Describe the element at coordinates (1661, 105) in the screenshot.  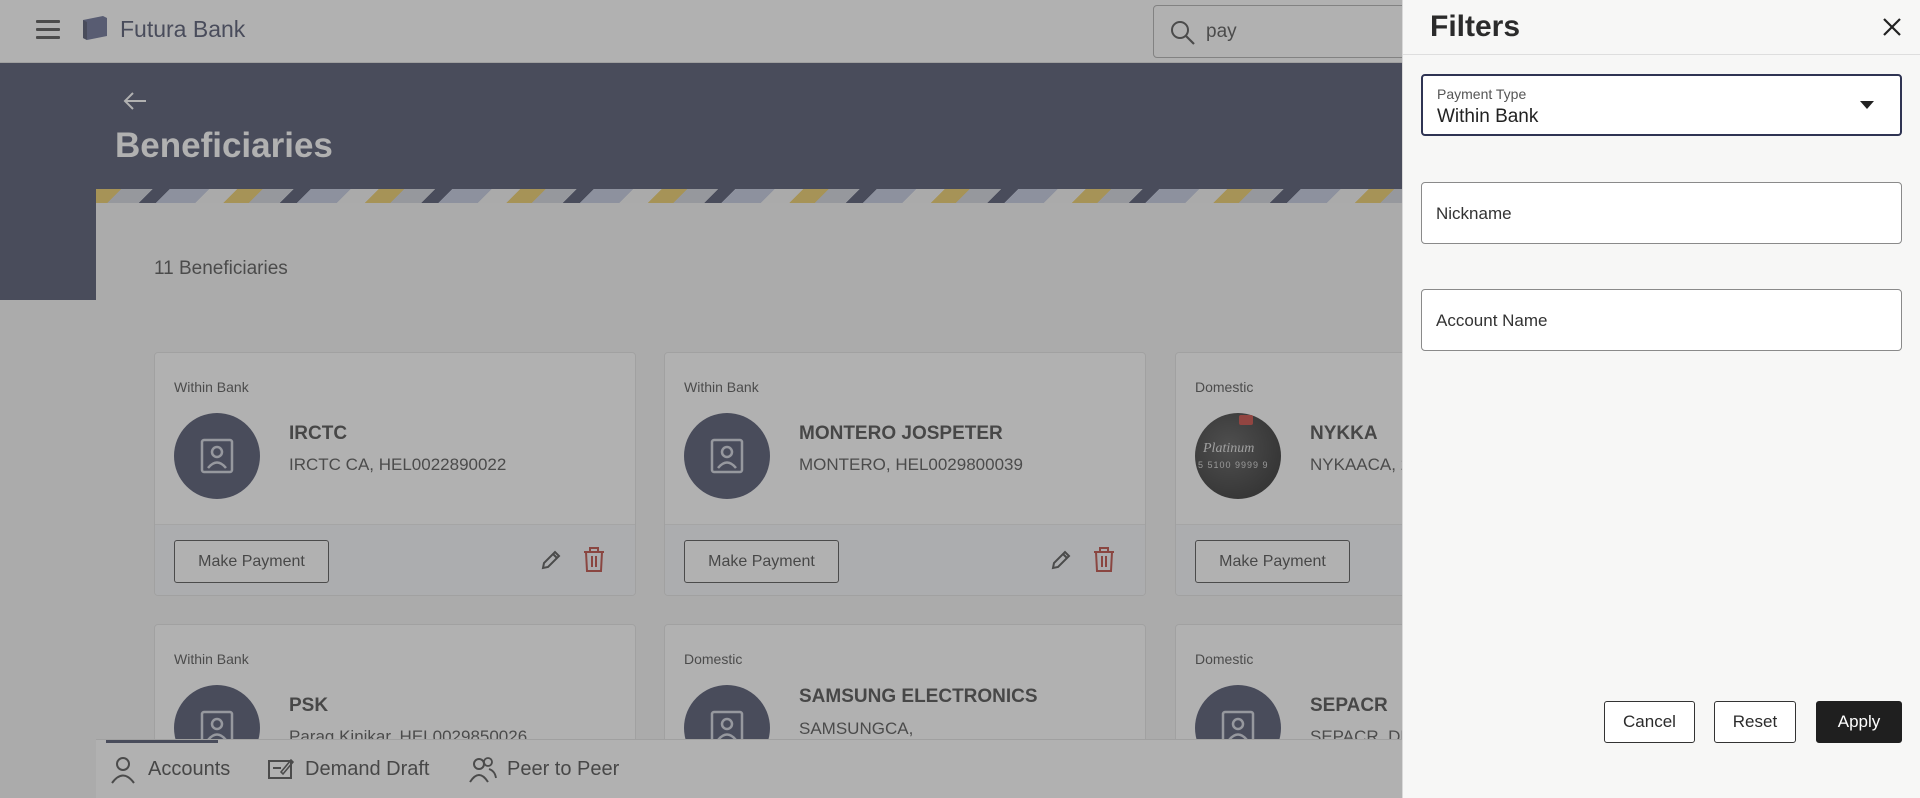
I see `payment-type-select: Payment Type Within Bank` at that location.